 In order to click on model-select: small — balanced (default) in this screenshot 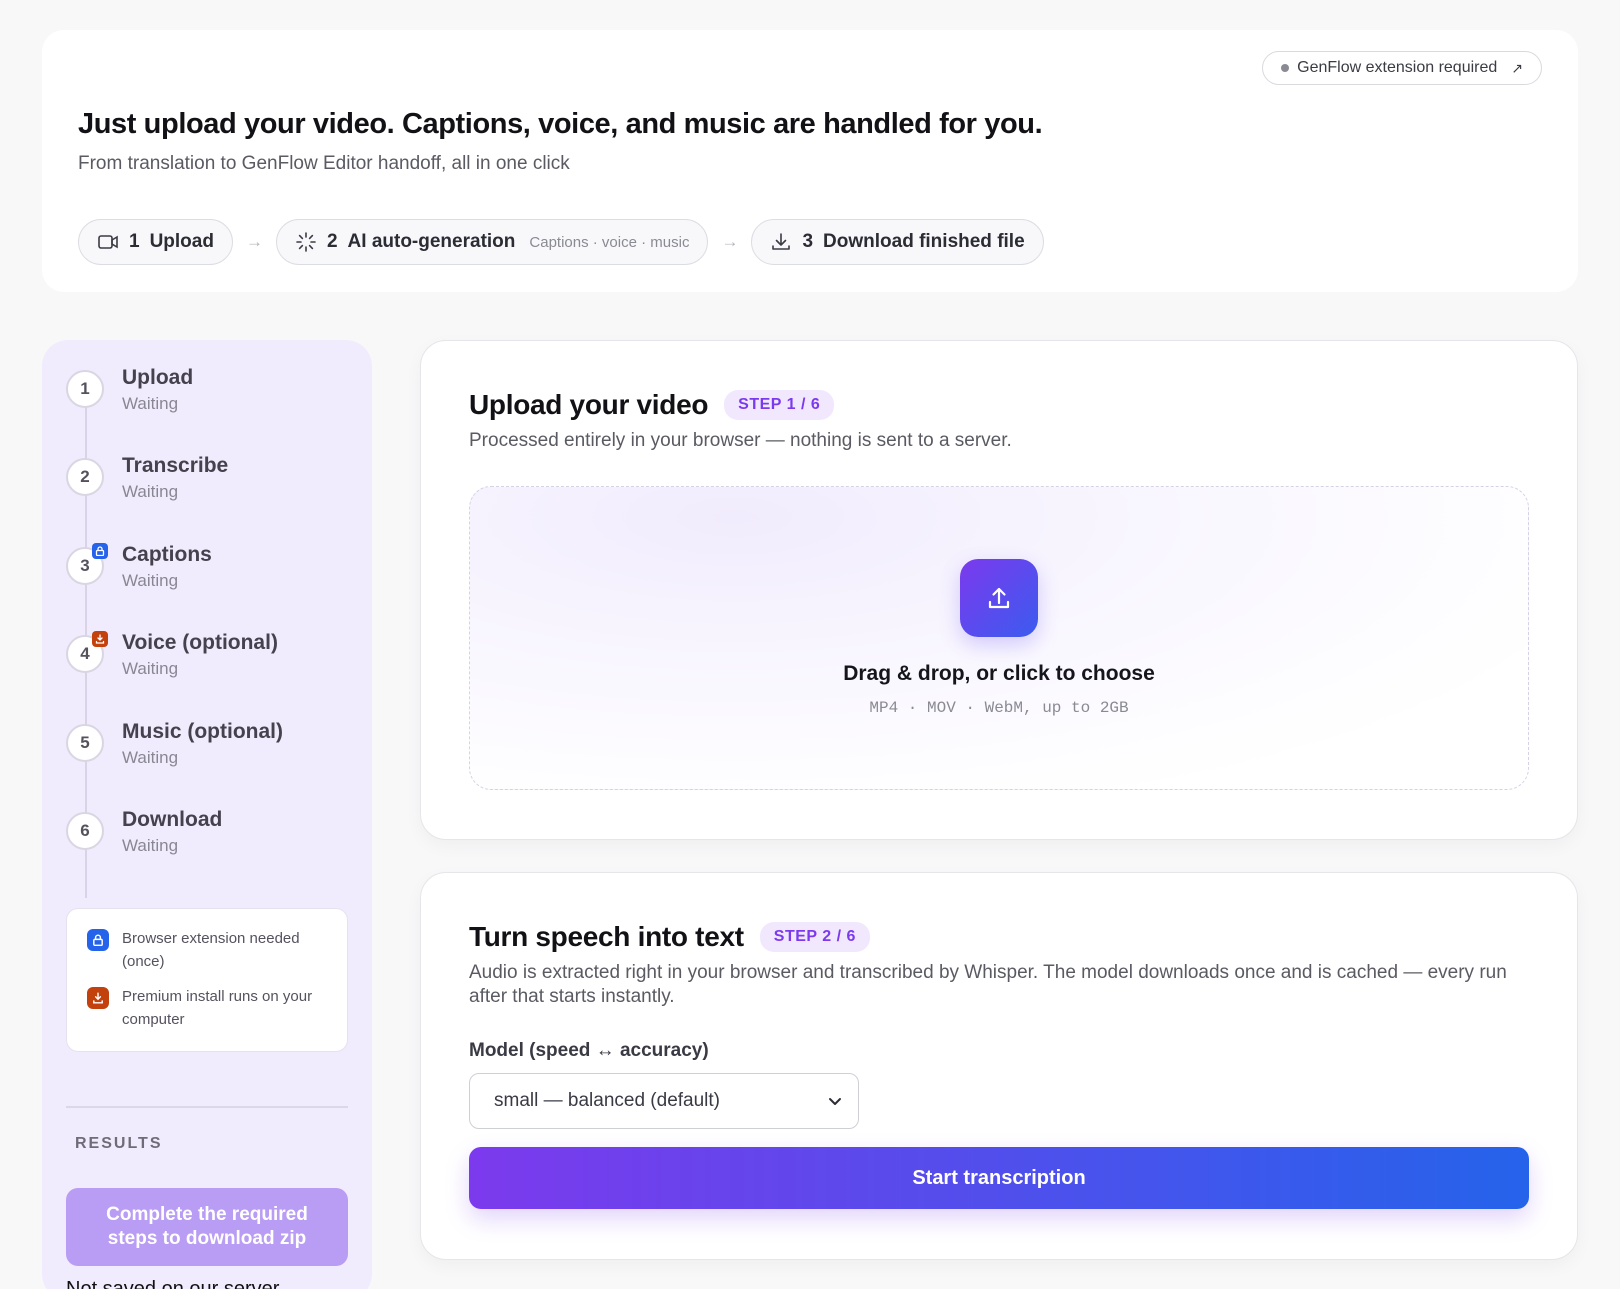, I will do `click(664, 1101)`.